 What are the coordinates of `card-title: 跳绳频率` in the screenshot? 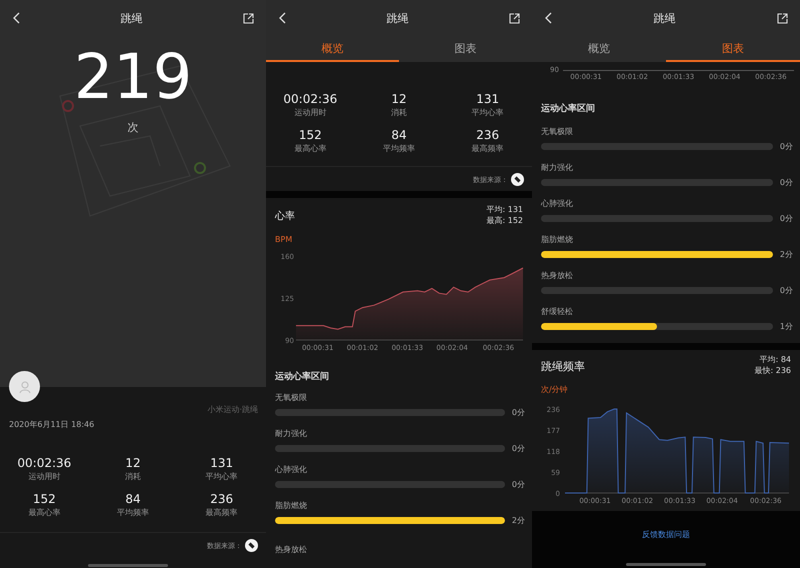 It's located at (563, 366).